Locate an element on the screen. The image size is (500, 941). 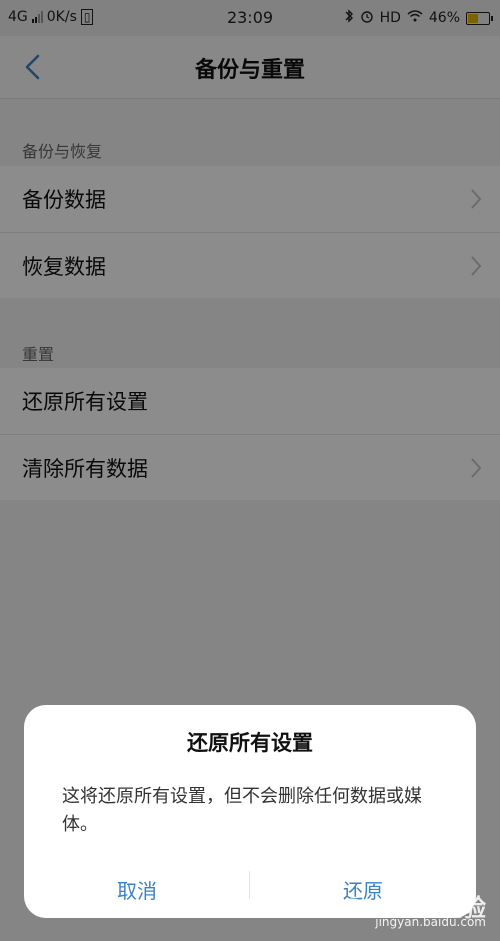
dialog-title: 还原所有设置 is located at coordinates (250, 743).